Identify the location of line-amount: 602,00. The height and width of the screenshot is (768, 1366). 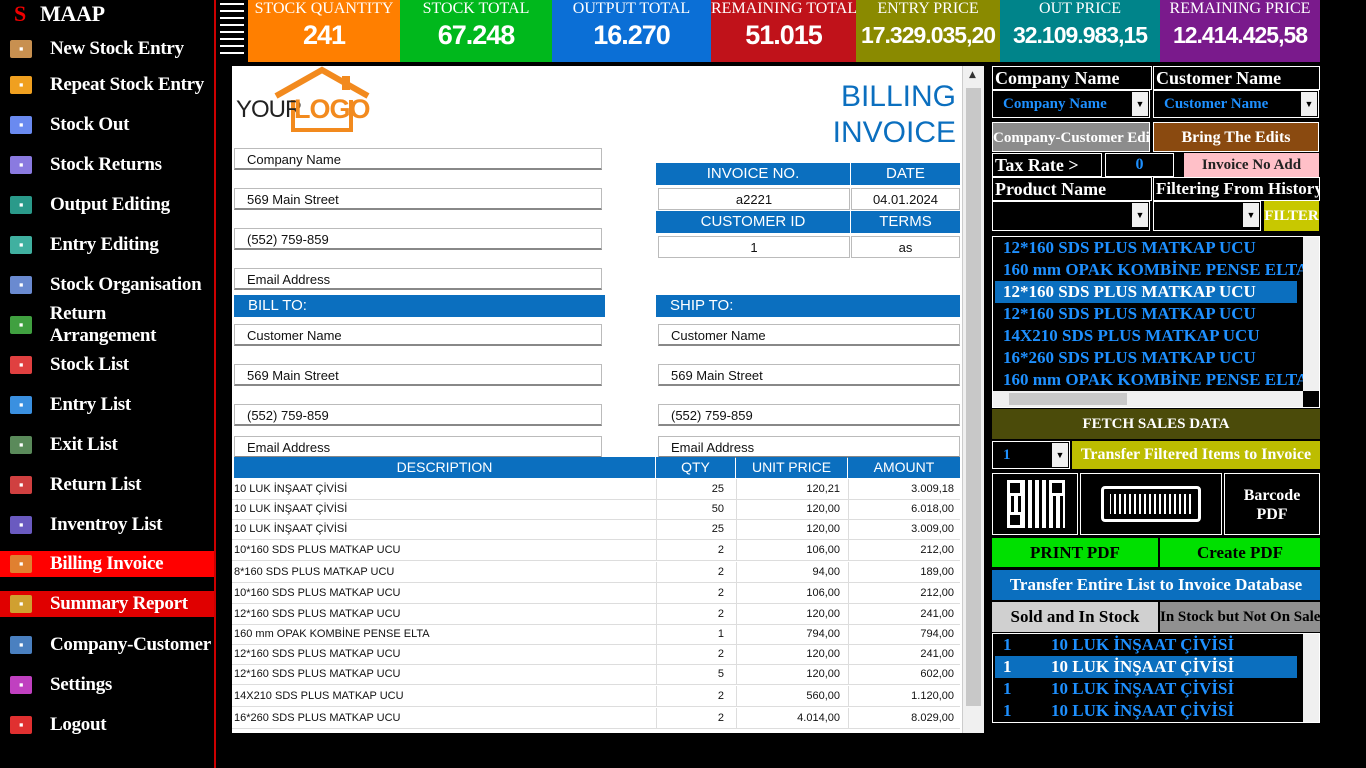
(904, 674).